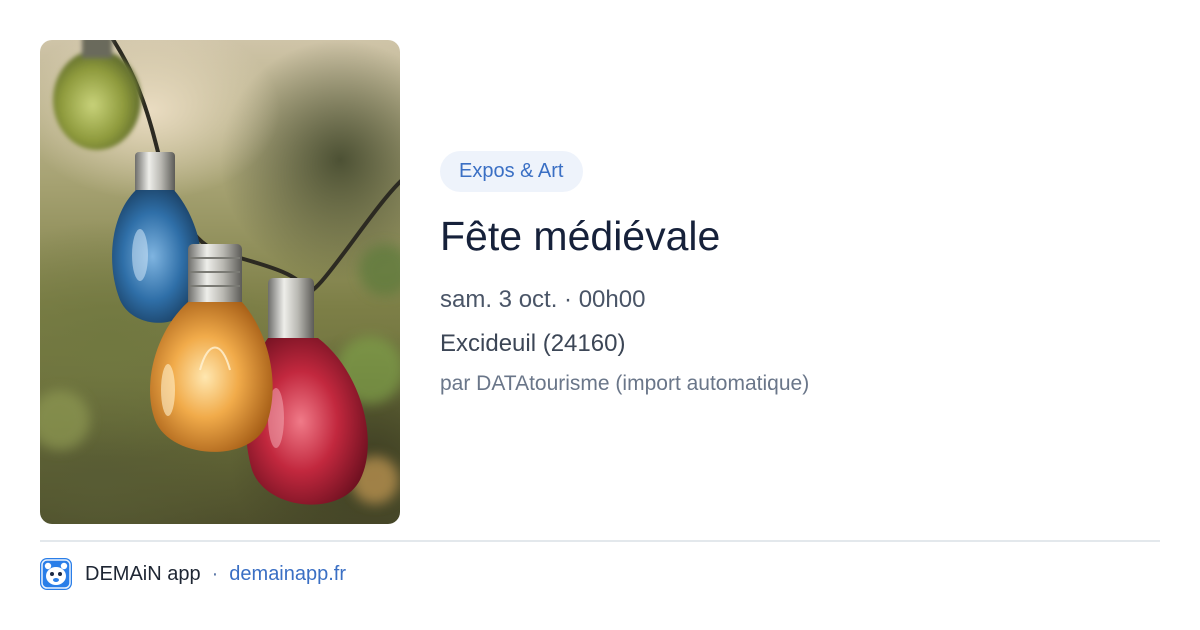 The height and width of the screenshot is (630, 1200). What do you see at coordinates (533, 343) in the screenshot?
I see `event-location: Excideuil (24160)` at bounding box center [533, 343].